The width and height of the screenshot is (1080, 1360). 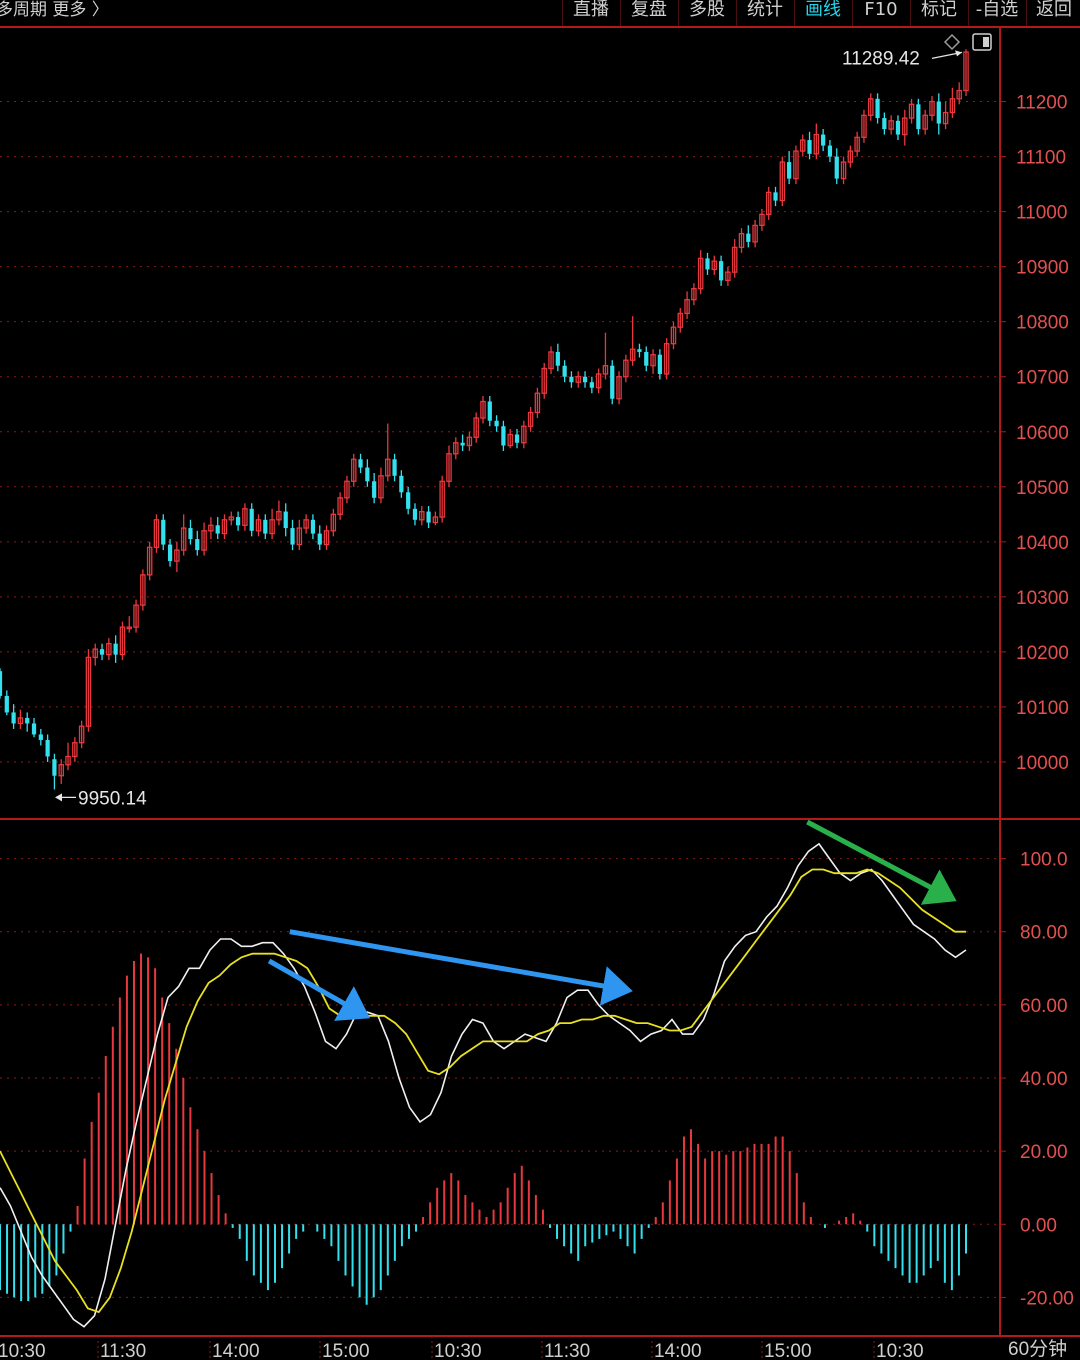 I want to click on indicator-tick-label: 80.00, so click(x=1044, y=933).